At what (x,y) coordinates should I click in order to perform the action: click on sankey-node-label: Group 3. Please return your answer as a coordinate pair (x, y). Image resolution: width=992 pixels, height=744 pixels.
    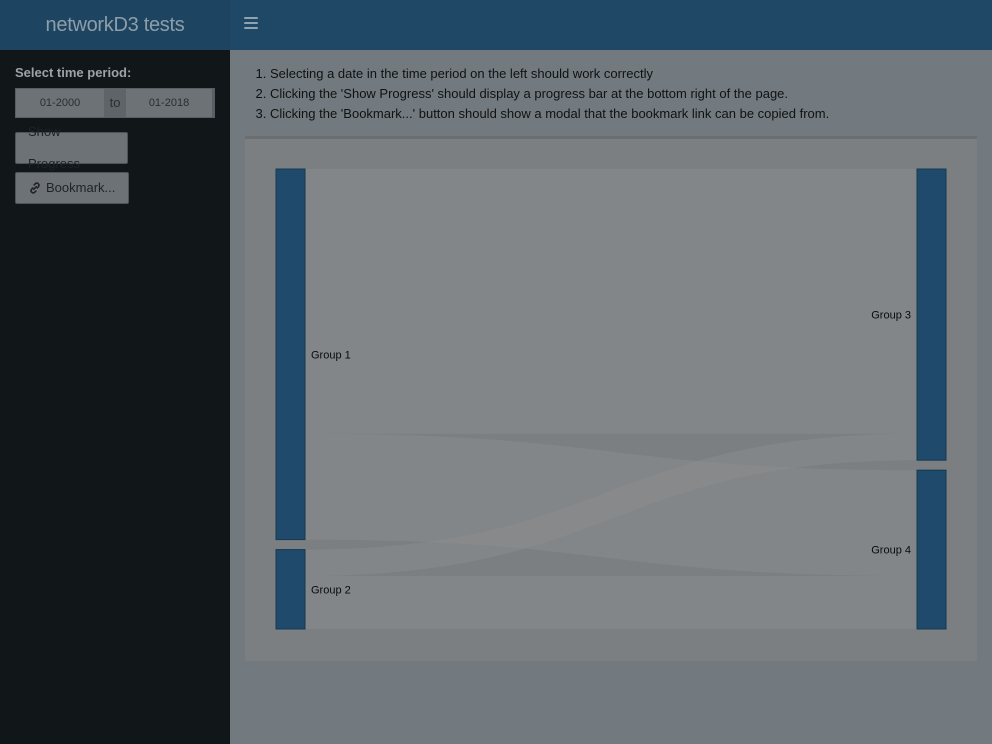
    Looking at the image, I should click on (891, 316).